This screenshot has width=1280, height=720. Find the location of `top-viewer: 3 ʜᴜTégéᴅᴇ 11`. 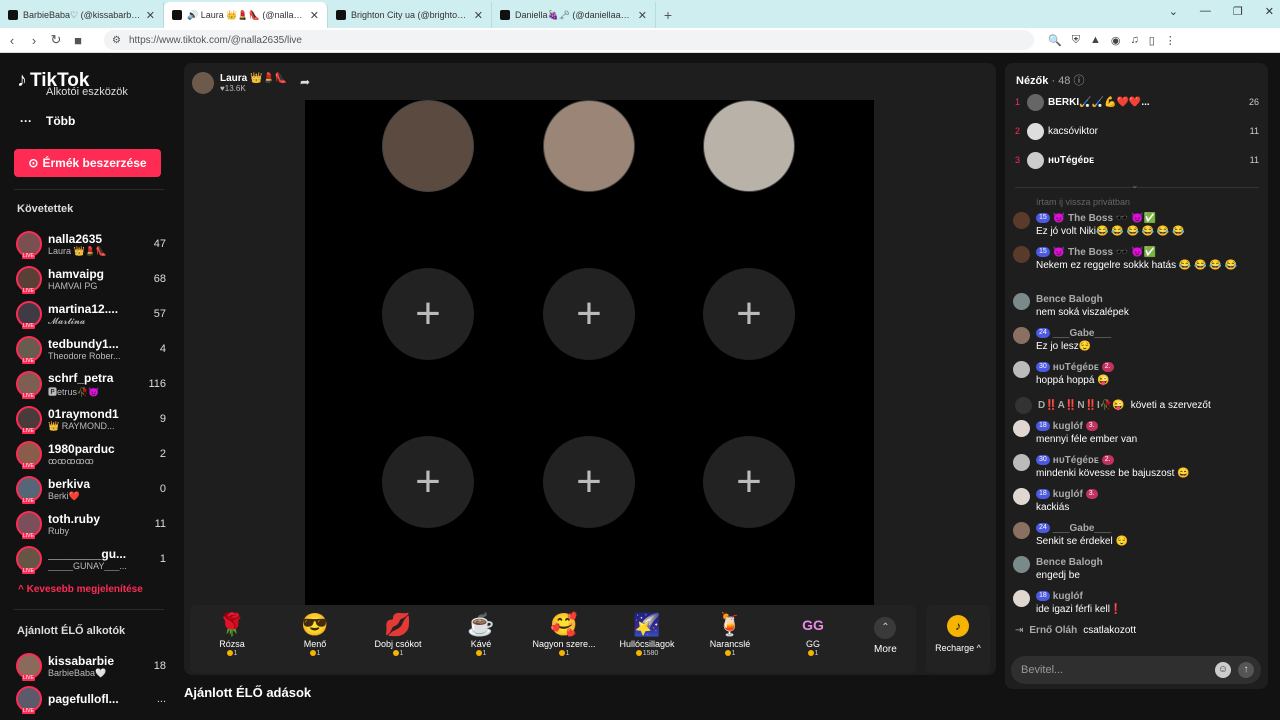

top-viewer: 3 ʜᴜTégéᴅᴇ 11 is located at coordinates (1137, 160).